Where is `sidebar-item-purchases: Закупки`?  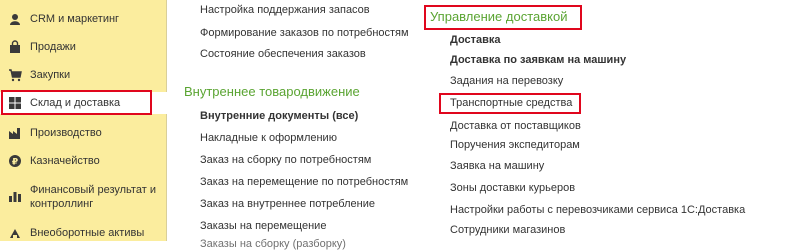
sidebar-item-purchases: Закупки is located at coordinates (83, 75).